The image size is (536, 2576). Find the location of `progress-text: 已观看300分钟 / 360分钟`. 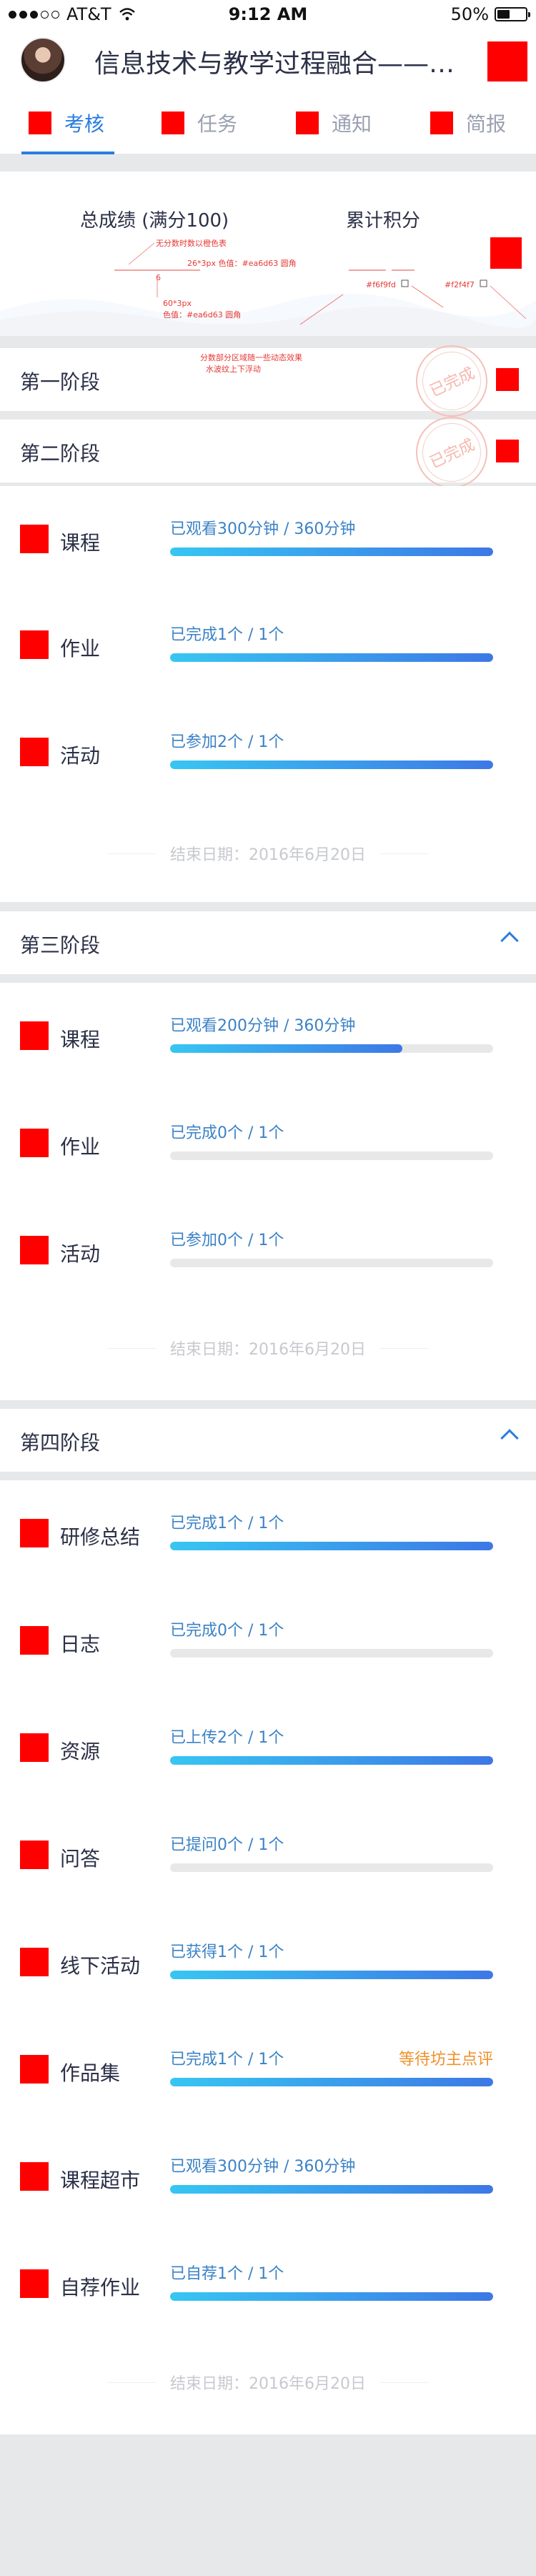

progress-text: 已观看300分钟 / 360分钟 is located at coordinates (263, 529).